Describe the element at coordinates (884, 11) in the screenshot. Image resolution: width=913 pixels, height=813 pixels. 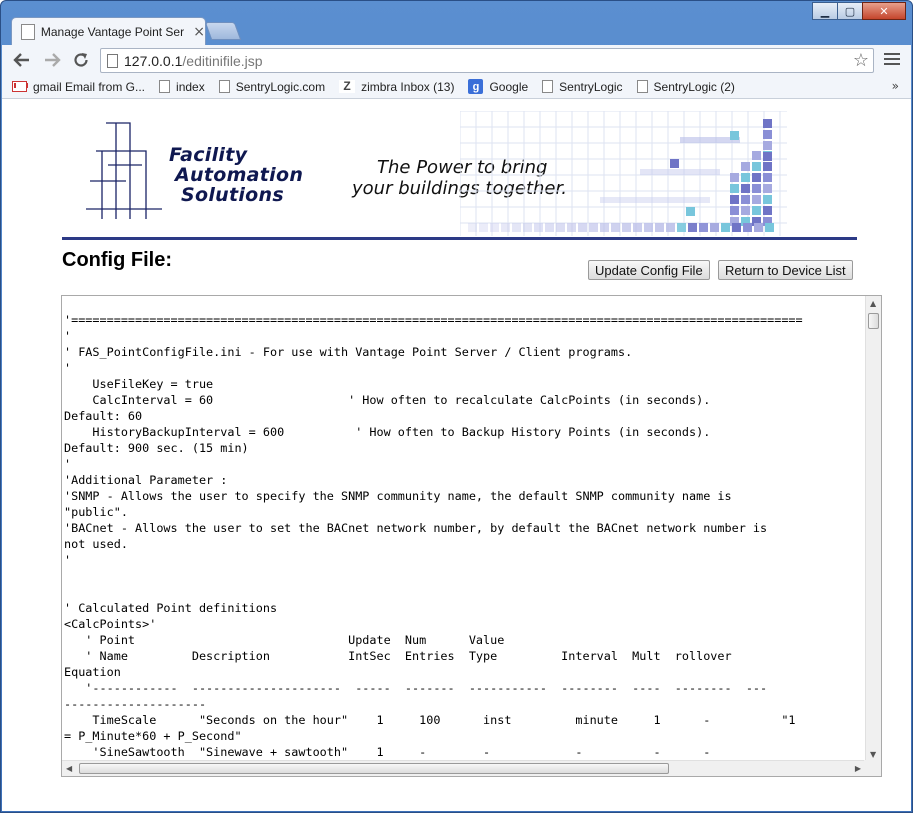
I see `close-window-button: ✕` at that location.